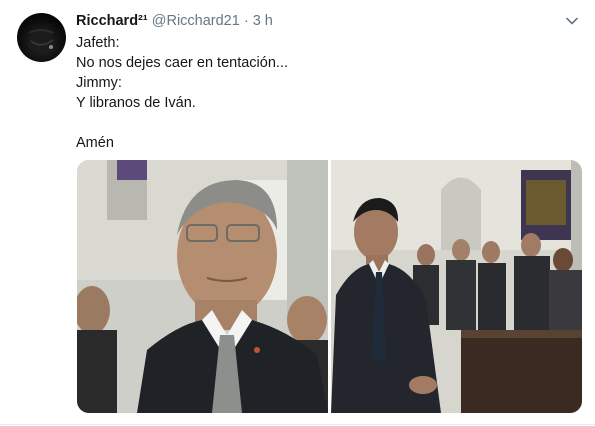 Image resolution: width=595 pixels, height=426 pixels. What do you see at coordinates (41, 41) in the screenshot?
I see `avatar-image` at bounding box center [41, 41].